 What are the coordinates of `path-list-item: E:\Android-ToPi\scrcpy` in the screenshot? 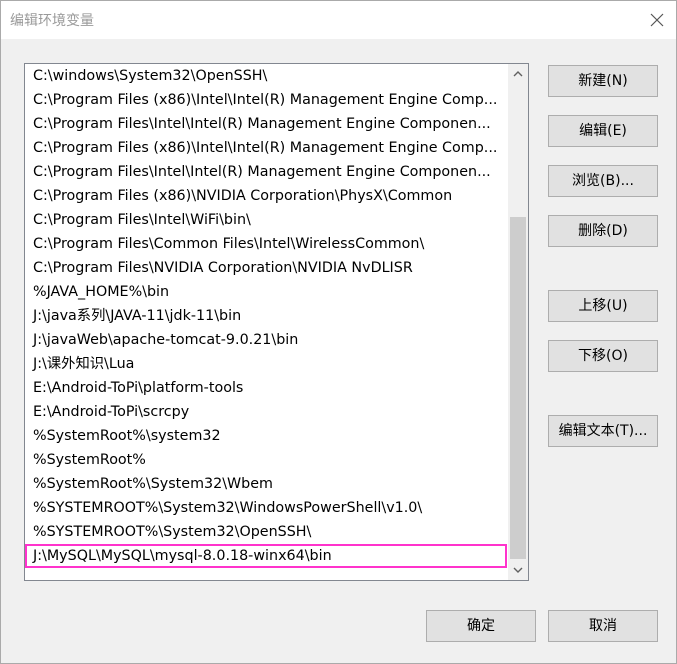 It's located at (266, 412).